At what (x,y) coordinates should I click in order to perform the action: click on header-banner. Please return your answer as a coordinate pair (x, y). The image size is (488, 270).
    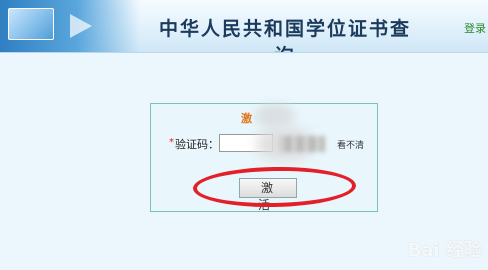
    Looking at the image, I should click on (70, 26).